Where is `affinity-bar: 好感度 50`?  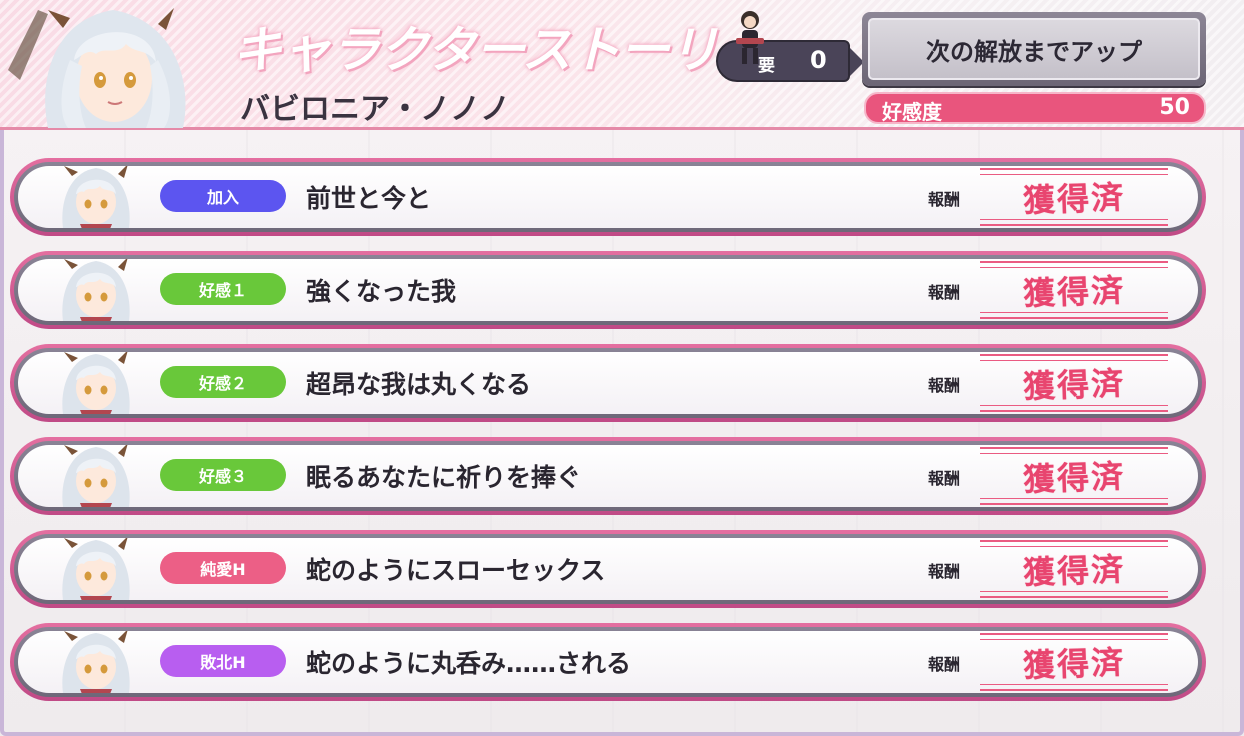
affinity-bar: 好感度 50 is located at coordinates (1035, 108).